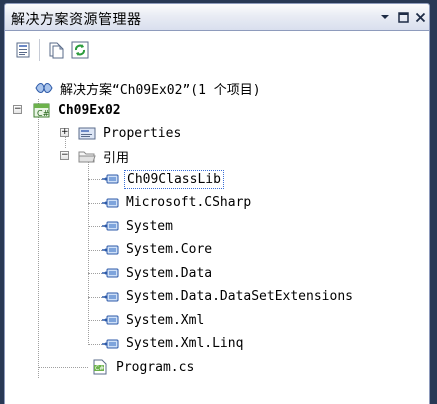 Image resolution: width=437 pixels, height=404 pixels. I want to click on references-folder-icon, so click(87, 156).